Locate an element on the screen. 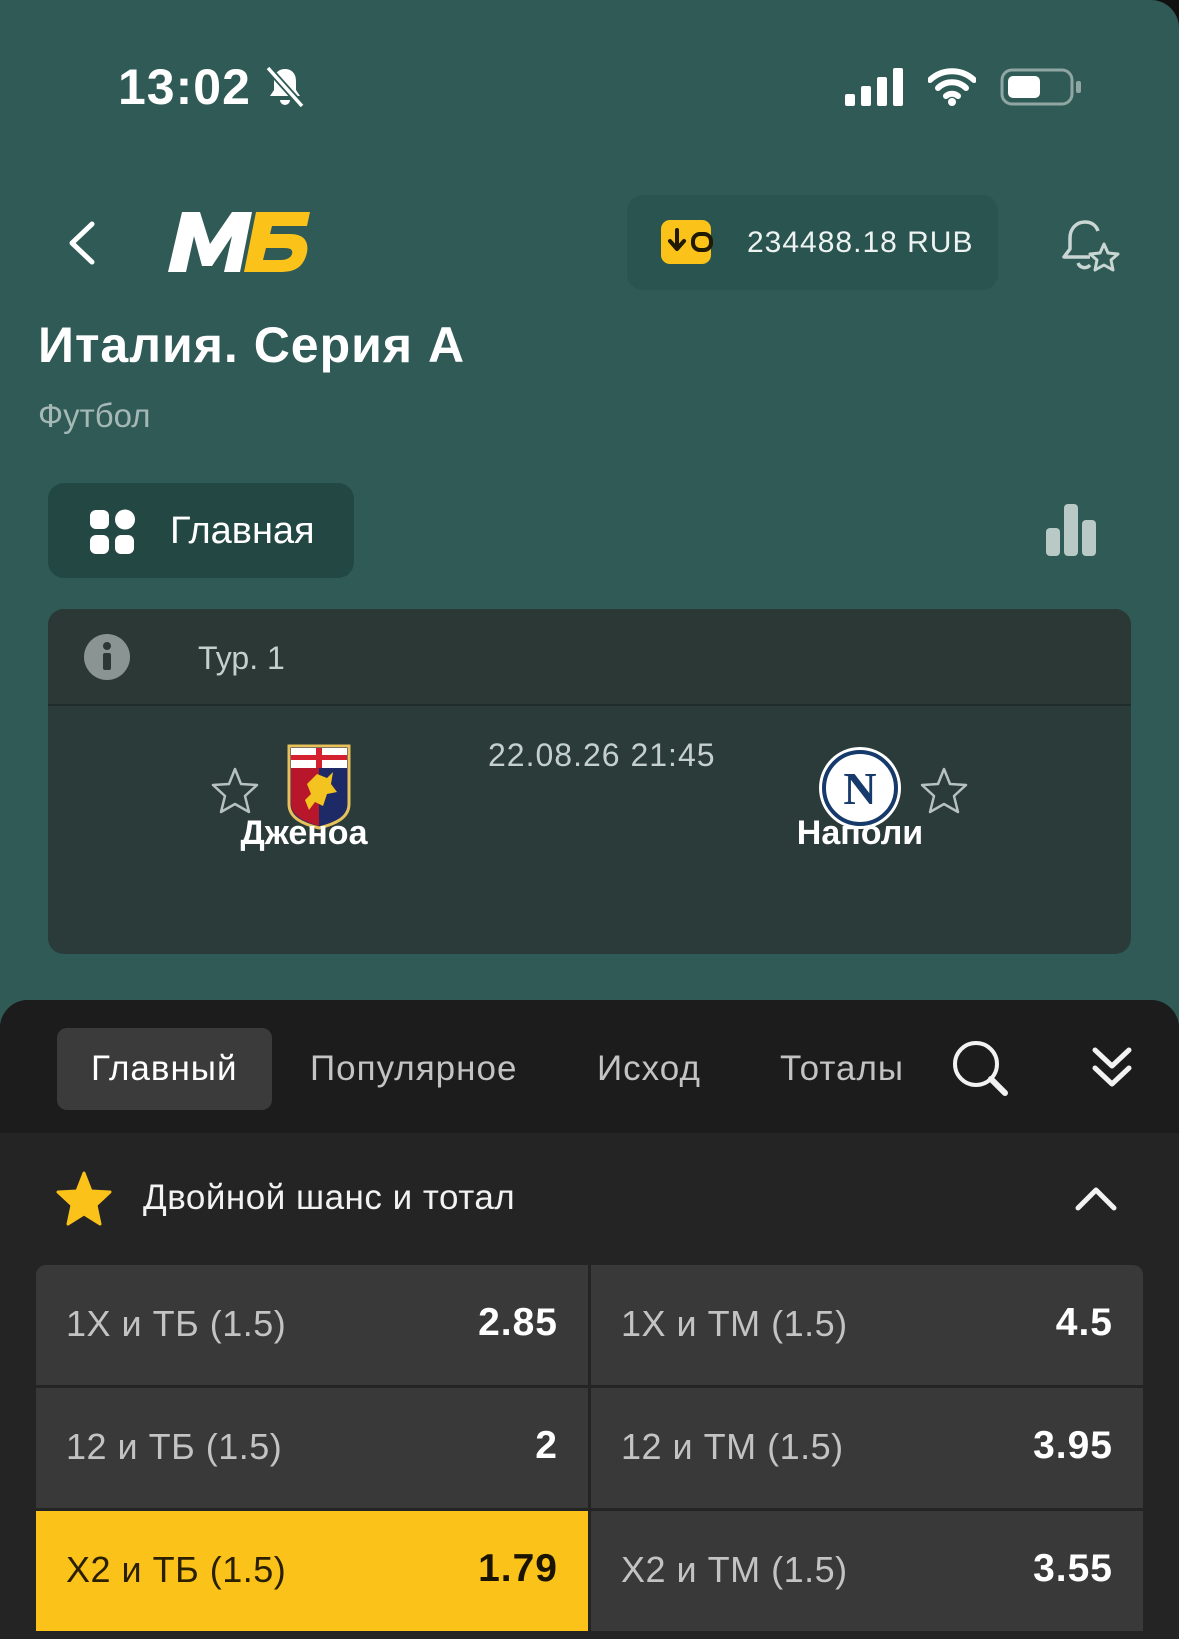 The width and height of the screenshot is (1179, 1639). balance-button: 234488.18 RUB is located at coordinates (812, 242).